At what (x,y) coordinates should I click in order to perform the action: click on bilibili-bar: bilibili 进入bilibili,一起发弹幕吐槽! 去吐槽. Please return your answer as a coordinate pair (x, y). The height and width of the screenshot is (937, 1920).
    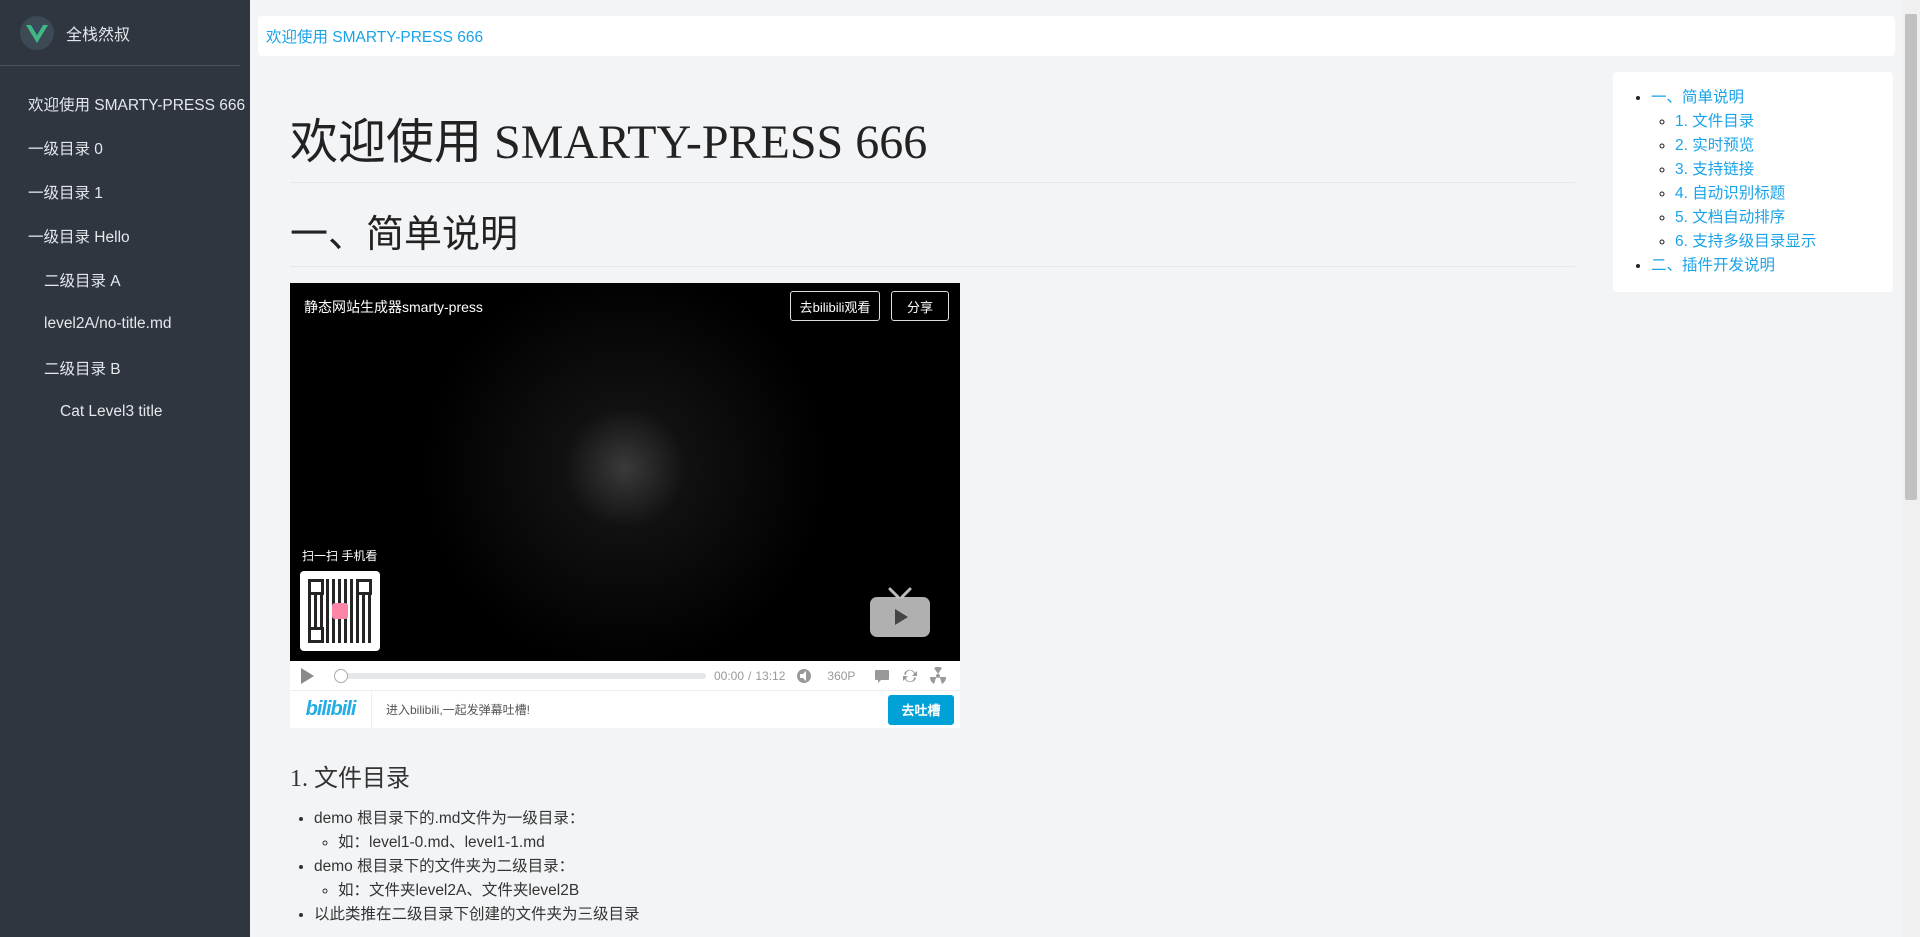
    Looking at the image, I should click on (625, 710).